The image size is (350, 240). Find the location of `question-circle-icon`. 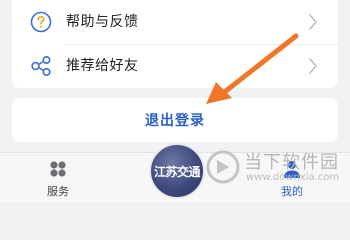

question-circle-icon is located at coordinates (41, 22).